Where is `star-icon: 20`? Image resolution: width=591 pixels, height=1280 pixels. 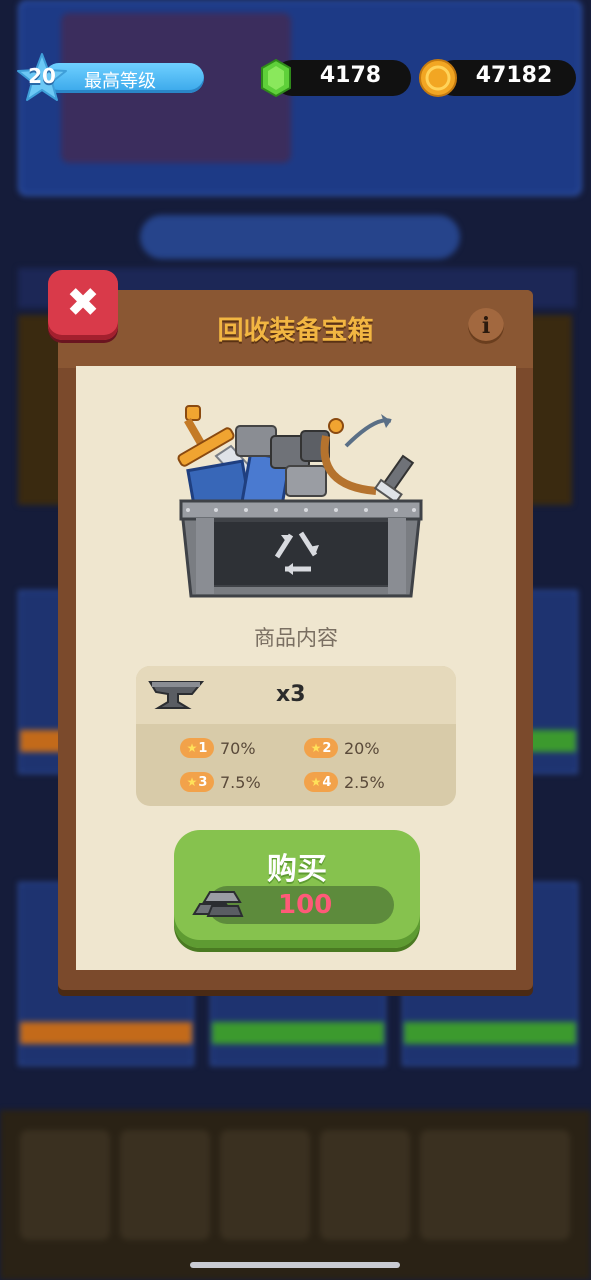 star-icon: 20 is located at coordinates (42, 78).